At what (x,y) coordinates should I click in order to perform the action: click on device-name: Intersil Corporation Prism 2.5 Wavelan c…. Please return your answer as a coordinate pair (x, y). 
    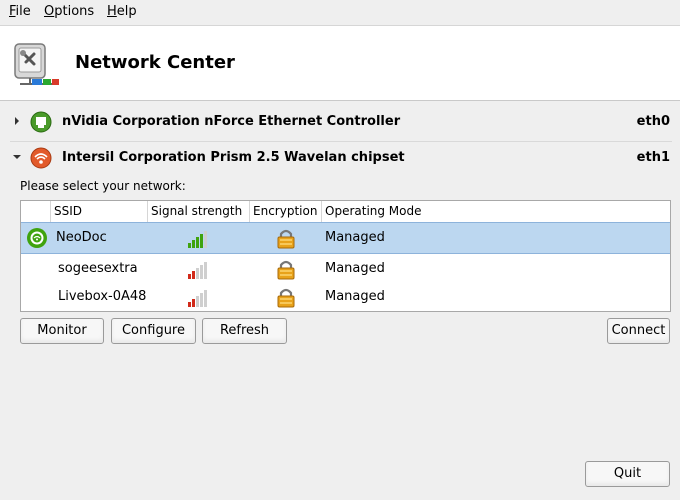
    Looking at the image, I should click on (233, 157).